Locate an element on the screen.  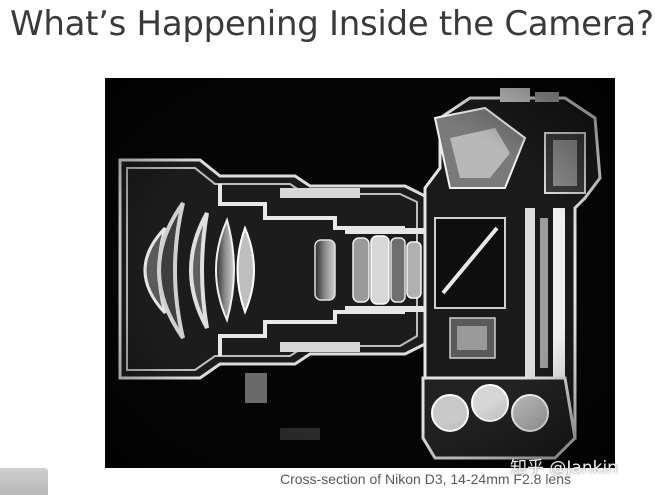
watermark: 知乎 @Jankin is located at coordinates (564, 468).